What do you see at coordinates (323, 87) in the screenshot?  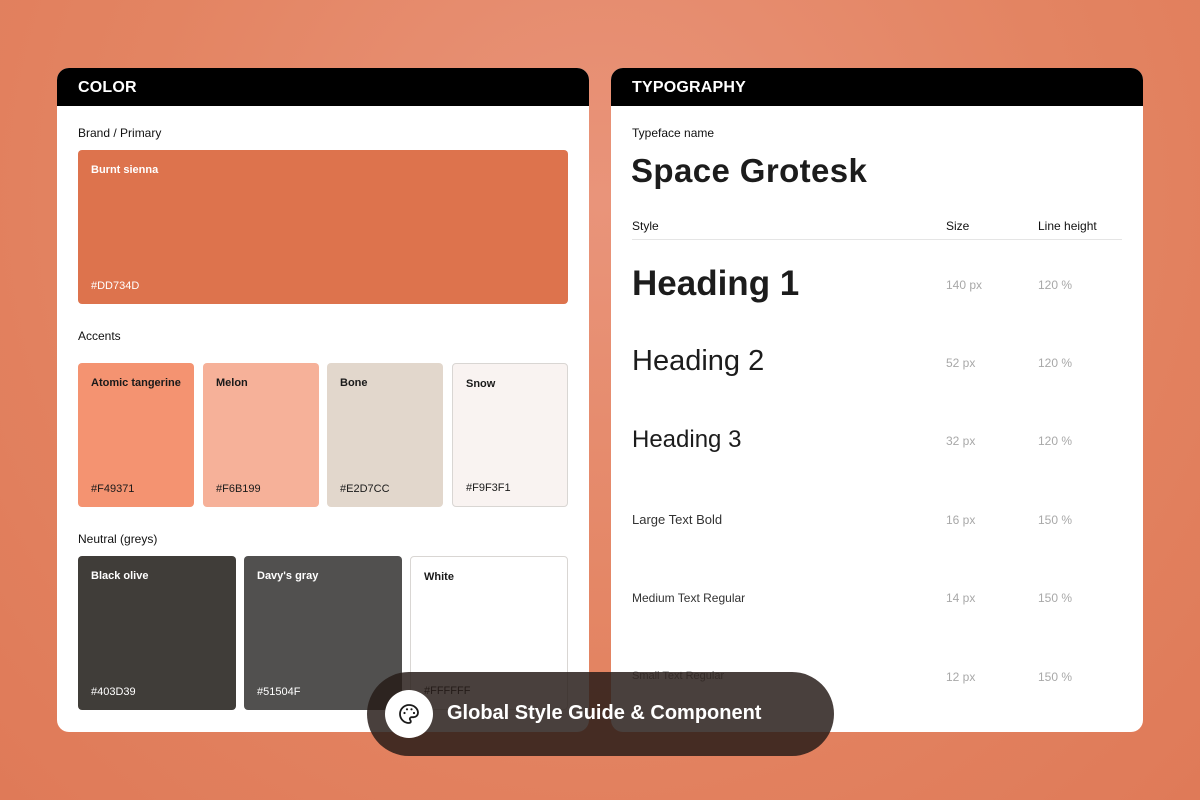 I see `color-panel-title: COLOR` at bounding box center [323, 87].